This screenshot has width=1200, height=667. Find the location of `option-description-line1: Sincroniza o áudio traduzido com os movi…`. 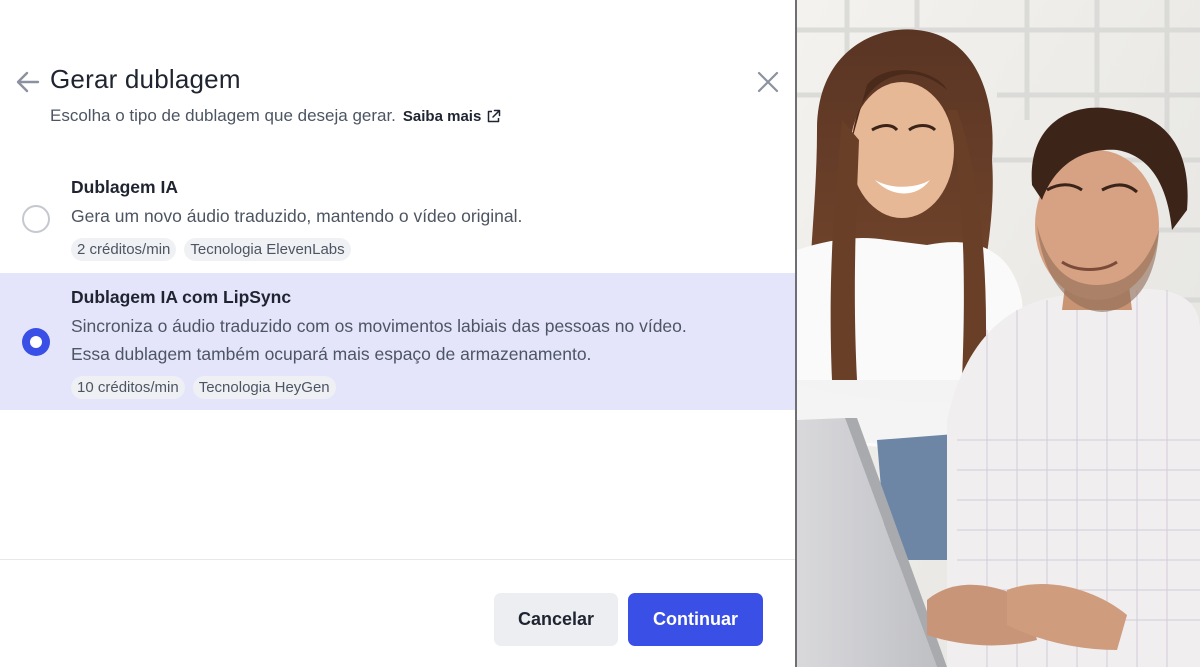

option-description-line1: Sincroniza o áudio traduzido com os movi… is located at coordinates (379, 326).